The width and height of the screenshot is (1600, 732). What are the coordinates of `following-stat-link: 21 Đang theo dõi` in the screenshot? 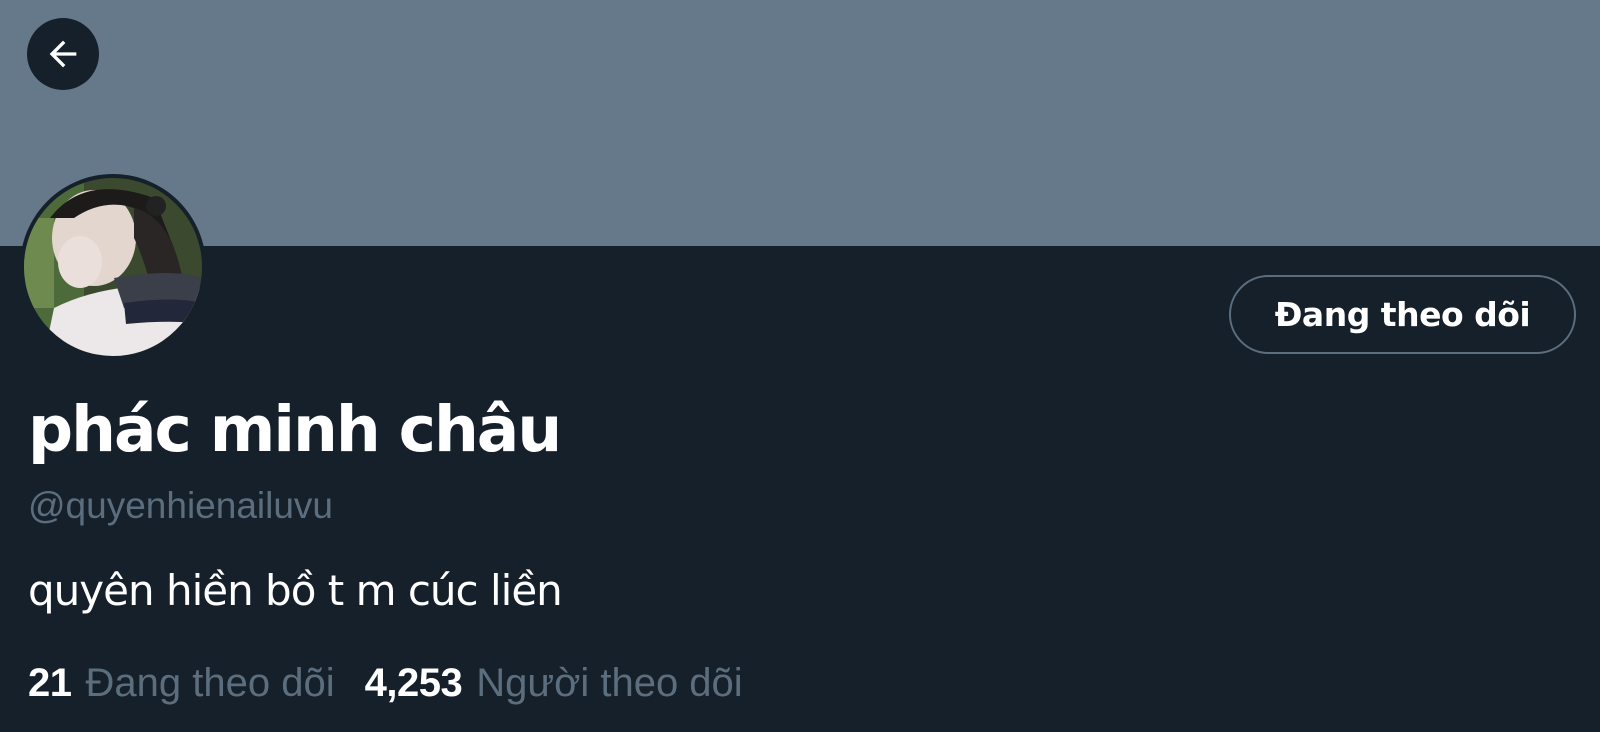 It's located at (181, 683).